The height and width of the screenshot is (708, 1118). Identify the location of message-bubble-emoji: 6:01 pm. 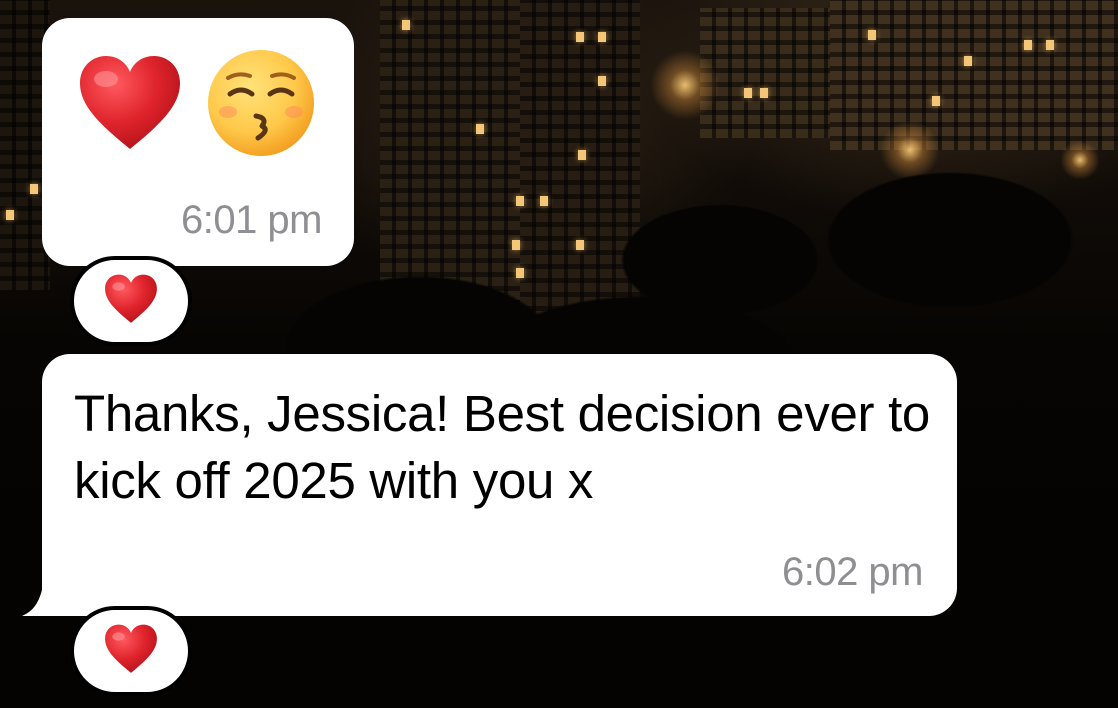
(198, 142).